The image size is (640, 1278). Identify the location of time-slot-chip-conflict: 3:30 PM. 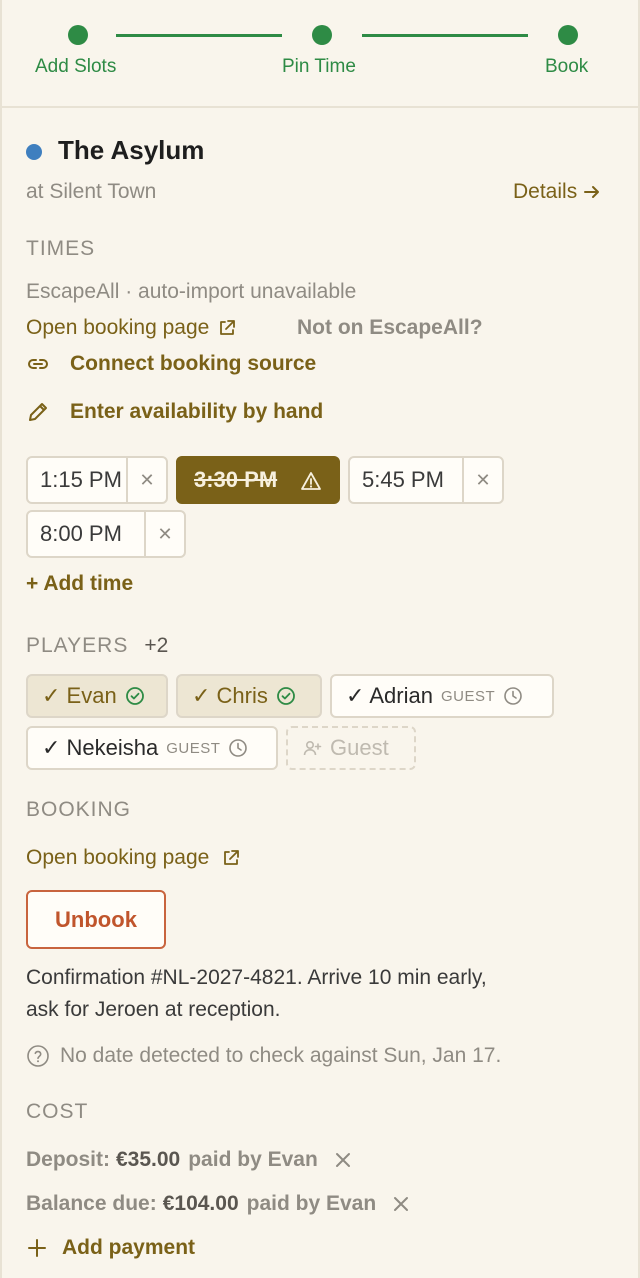
(258, 480).